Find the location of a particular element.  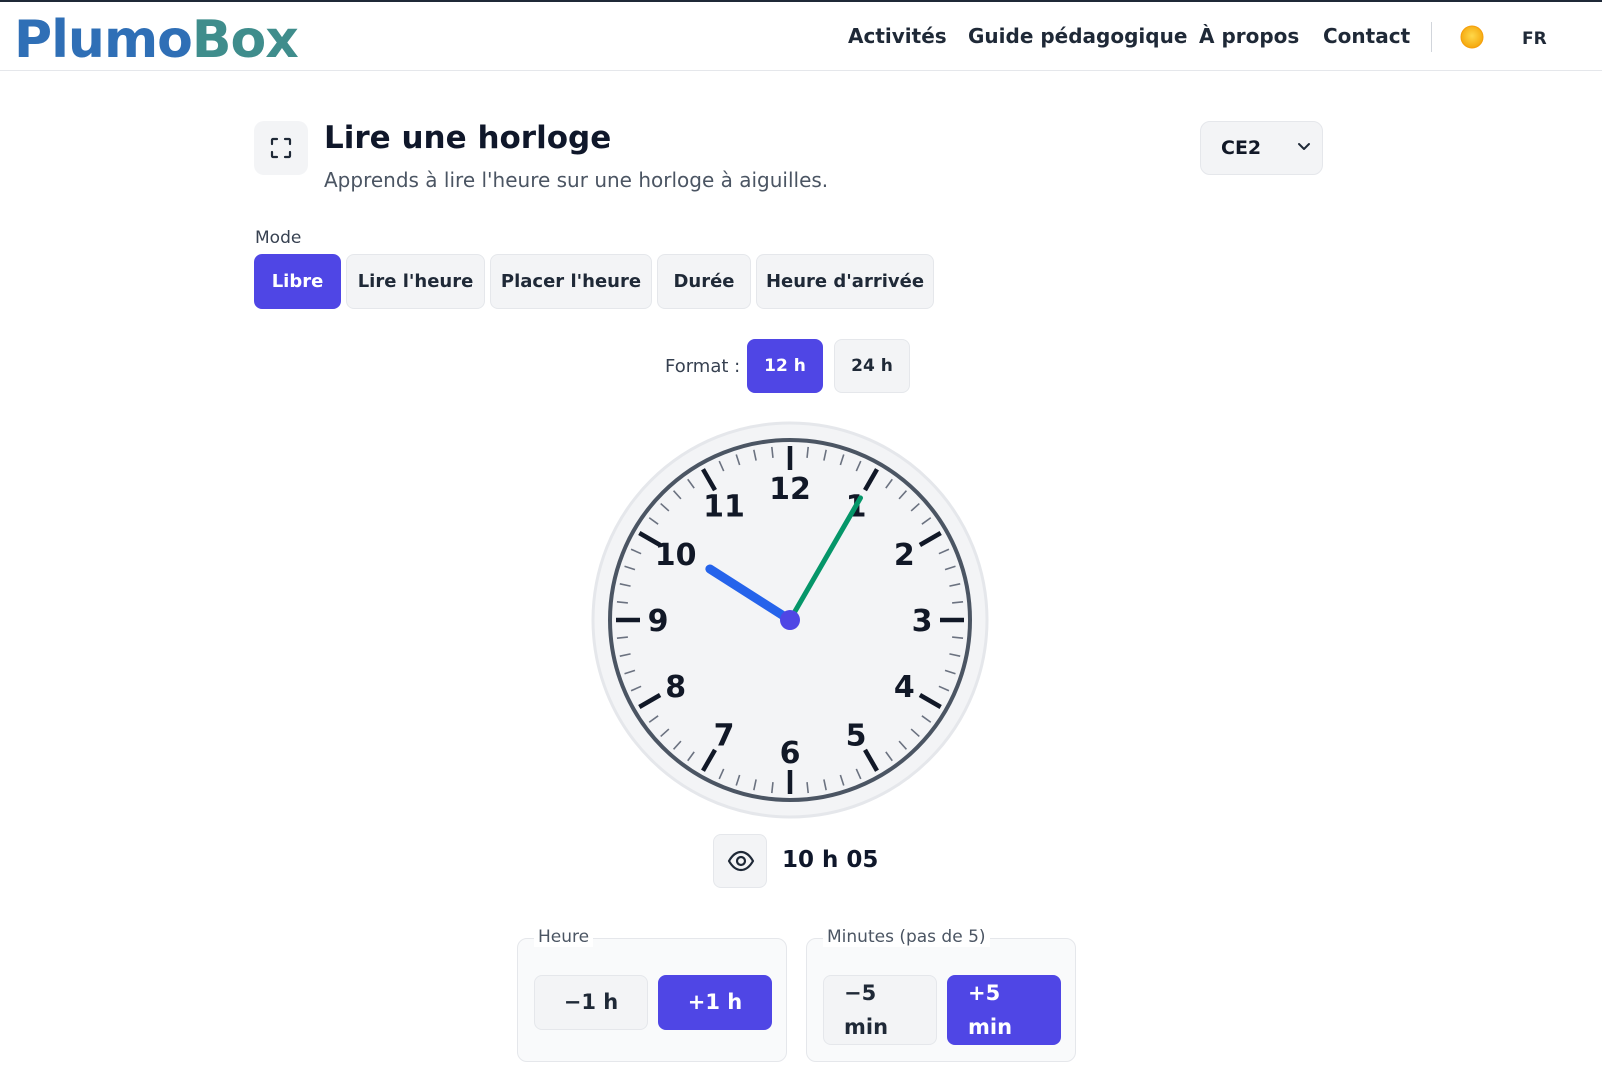

clock-numeral: 9 is located at coordinates (658, 621).